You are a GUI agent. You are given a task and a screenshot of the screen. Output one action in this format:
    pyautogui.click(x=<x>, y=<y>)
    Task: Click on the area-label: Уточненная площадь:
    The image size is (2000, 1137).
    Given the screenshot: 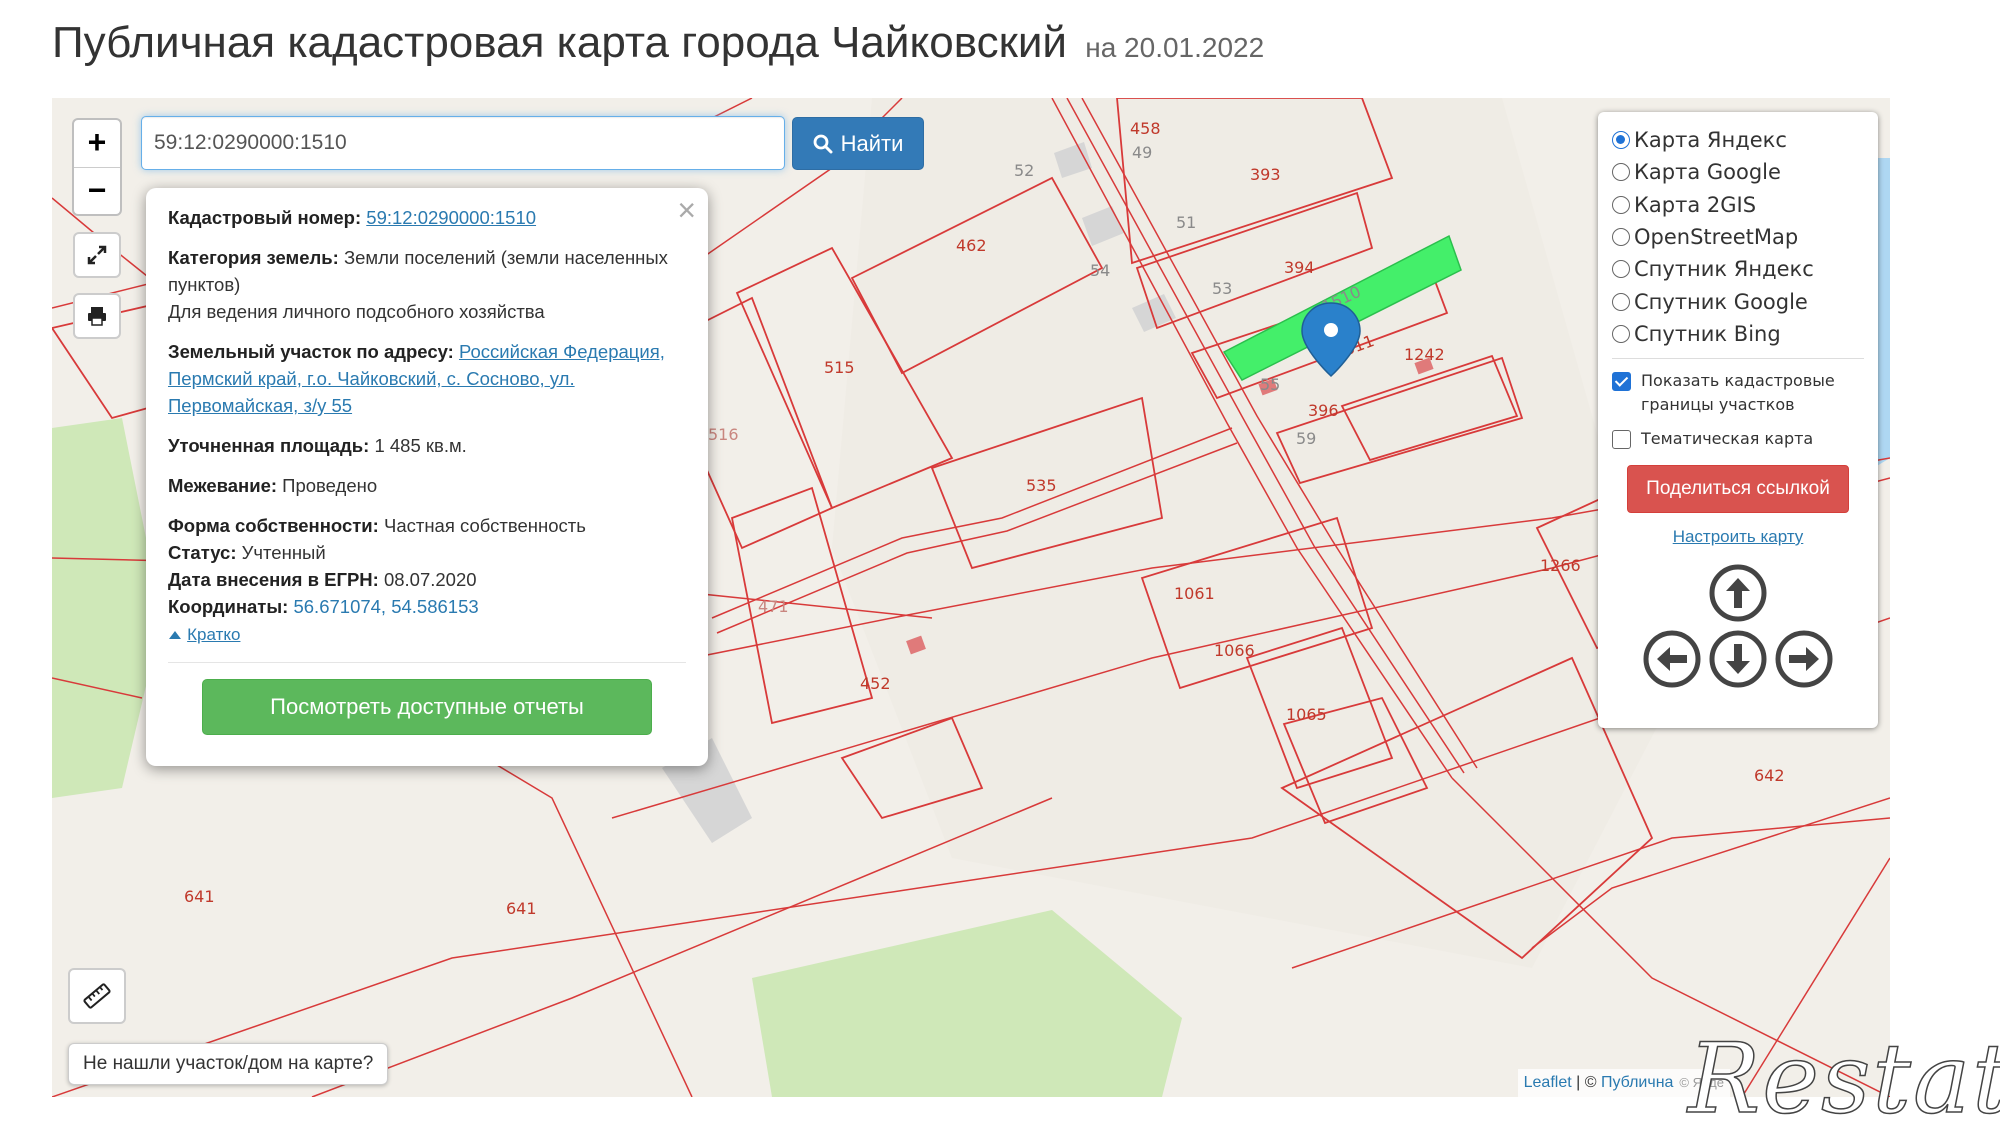 What is the action you would take?
    pyautogui.click(x=269, y=445)
    